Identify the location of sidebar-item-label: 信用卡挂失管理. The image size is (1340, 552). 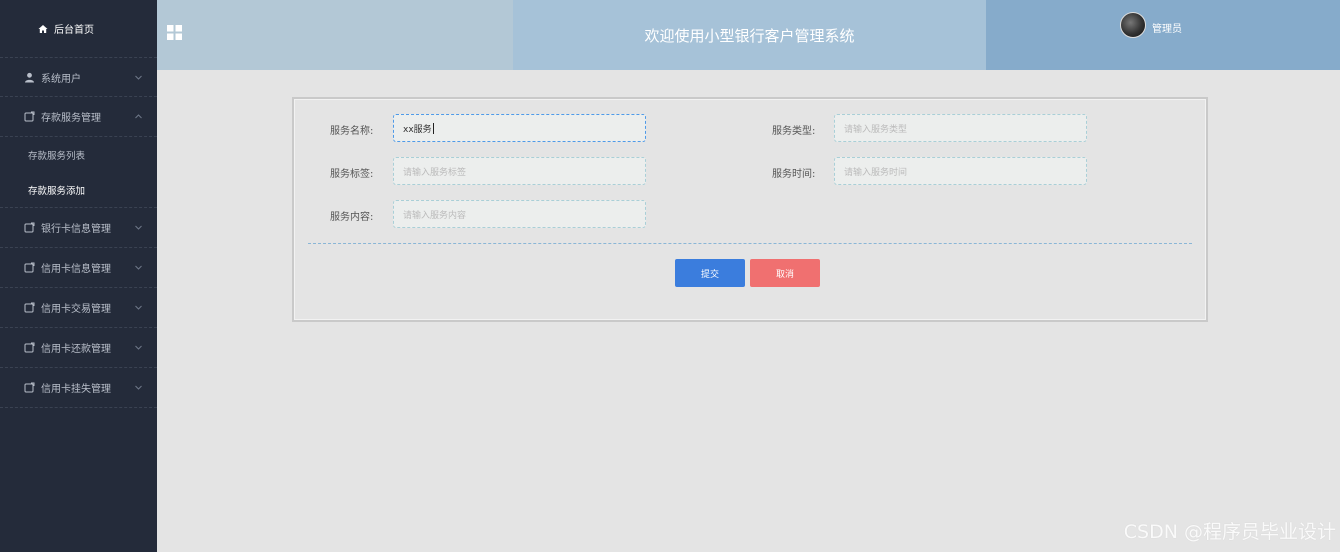
(76, 389).